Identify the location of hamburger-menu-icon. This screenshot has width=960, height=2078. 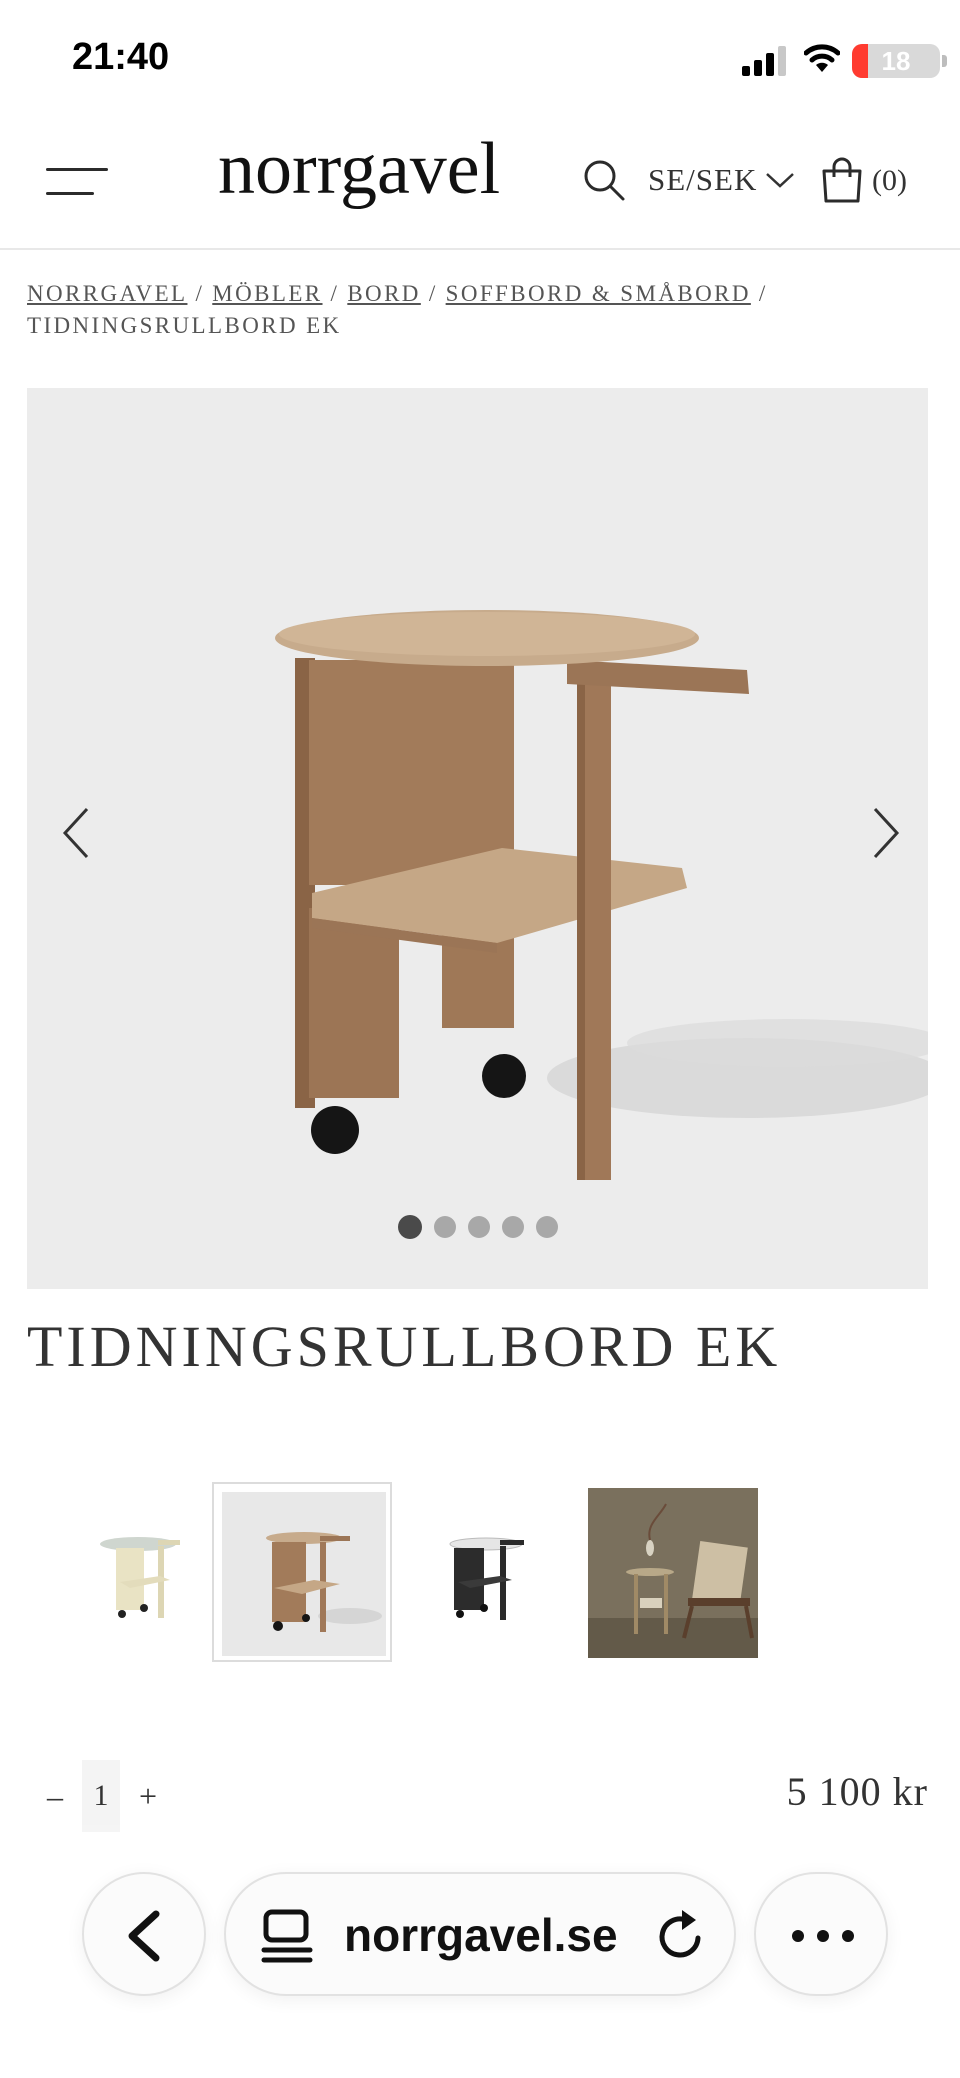
(77, 183).